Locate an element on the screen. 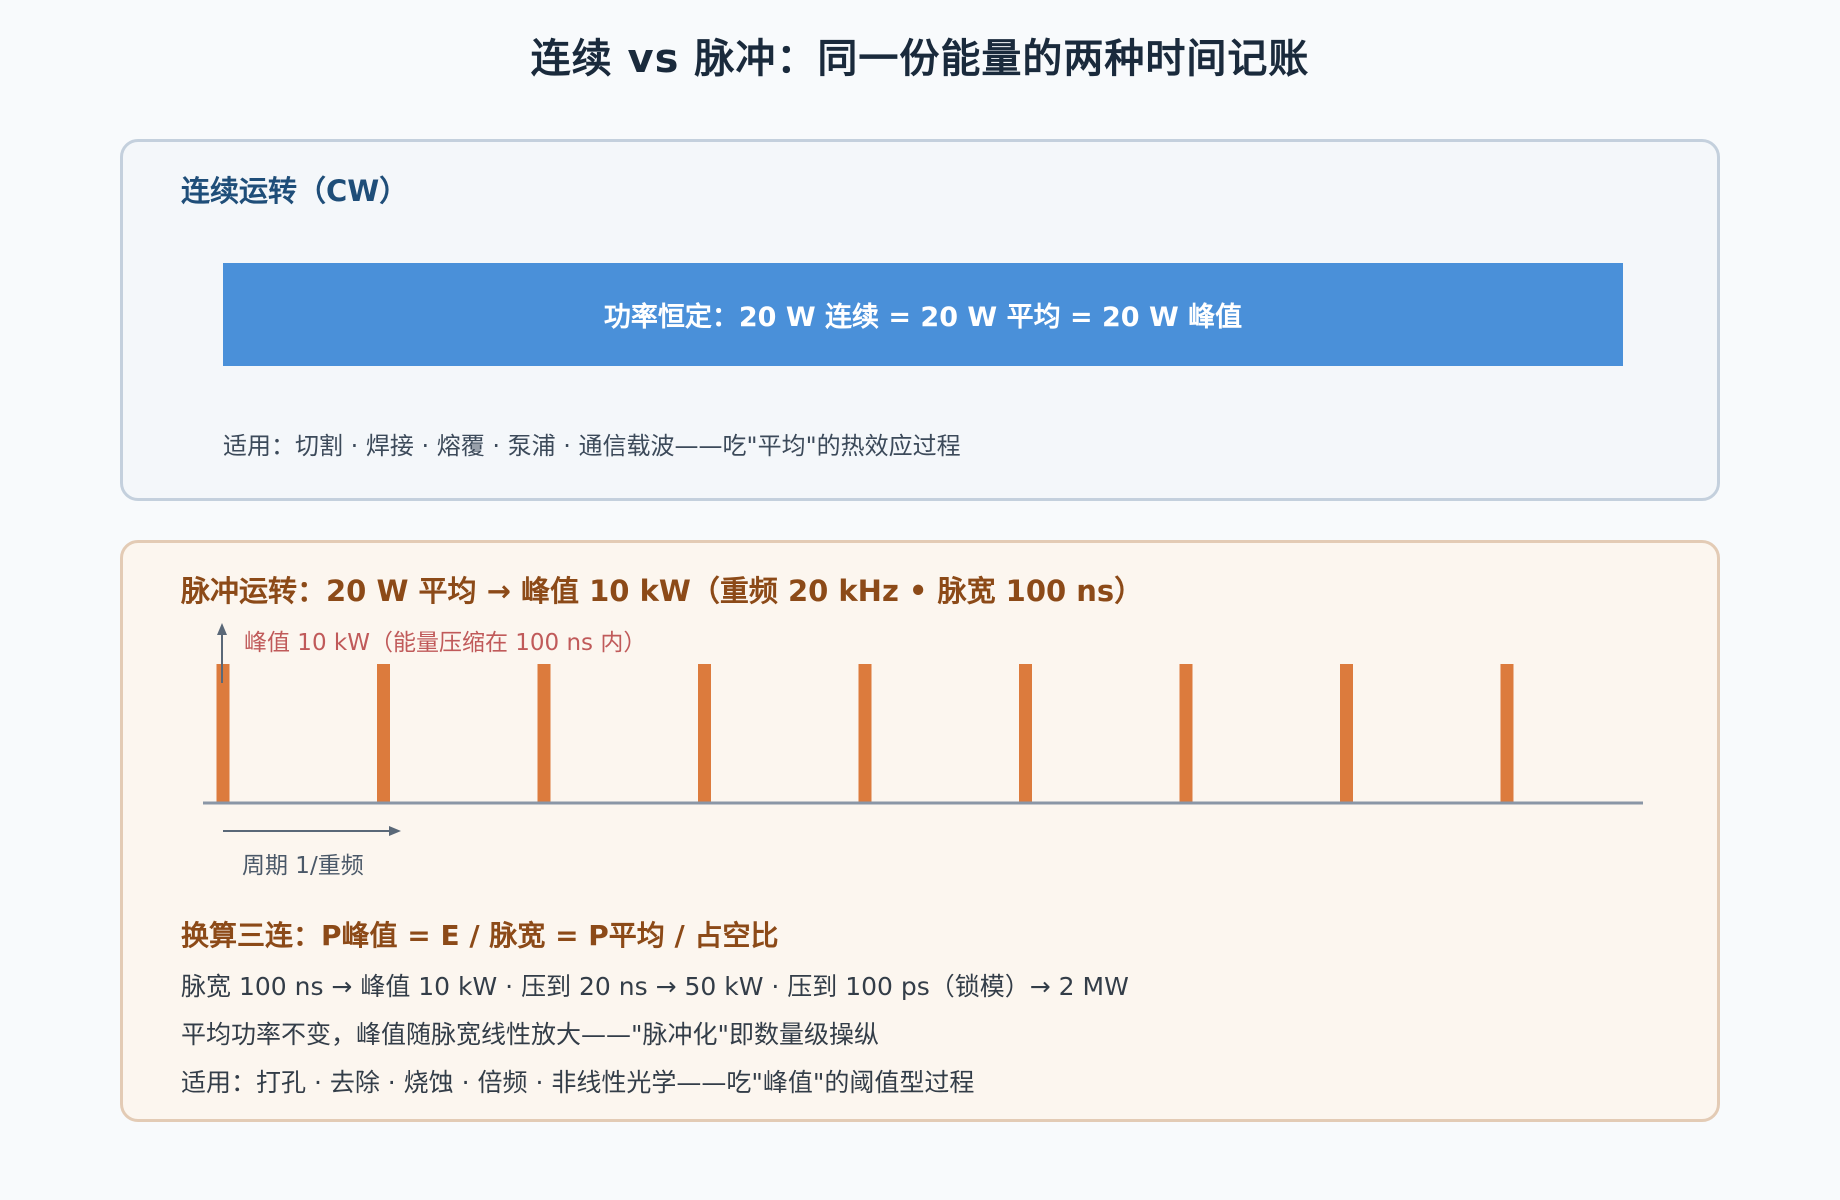  cw-bar-label: 功率恒定：20 W 连续 = 20 W 平均 = 20 W 峰值 is located at coordinates (923, 317).